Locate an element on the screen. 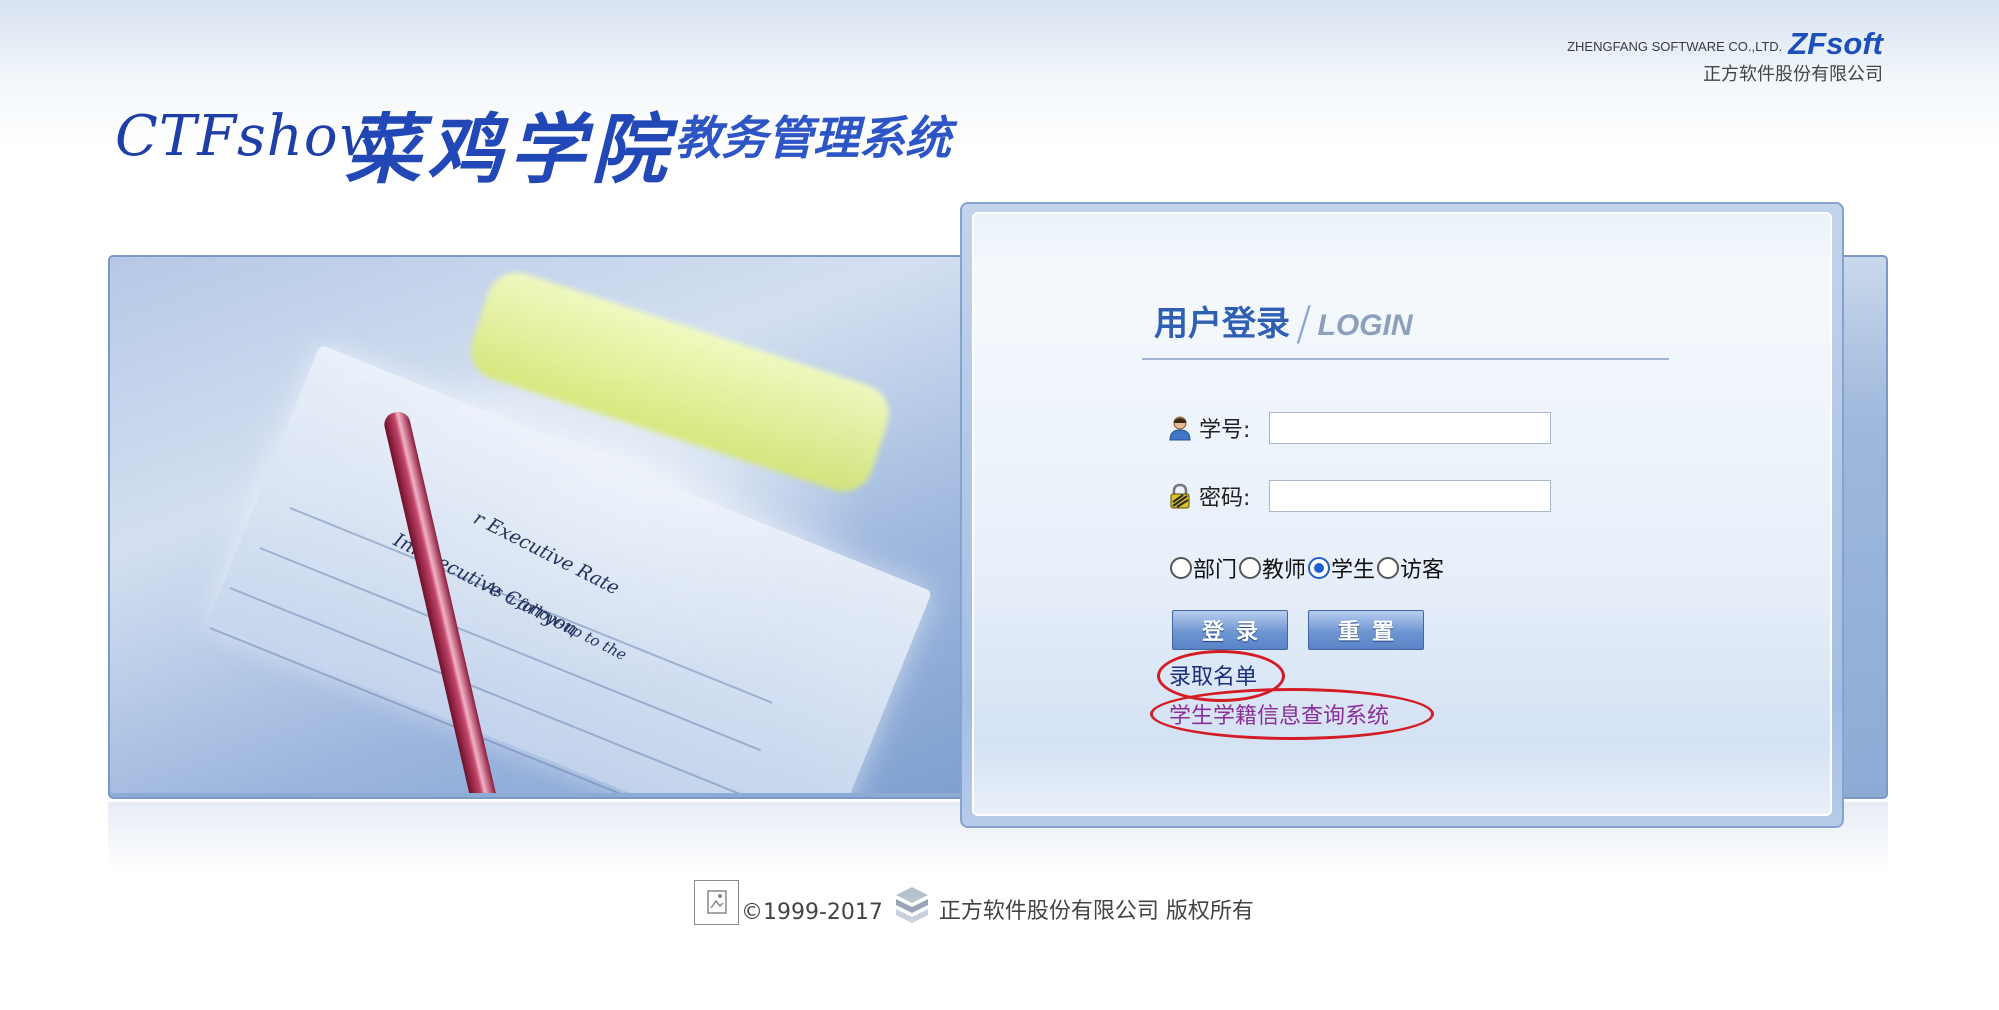  vendor-brand: ZFsoft is located at coordinates (1835, 43).